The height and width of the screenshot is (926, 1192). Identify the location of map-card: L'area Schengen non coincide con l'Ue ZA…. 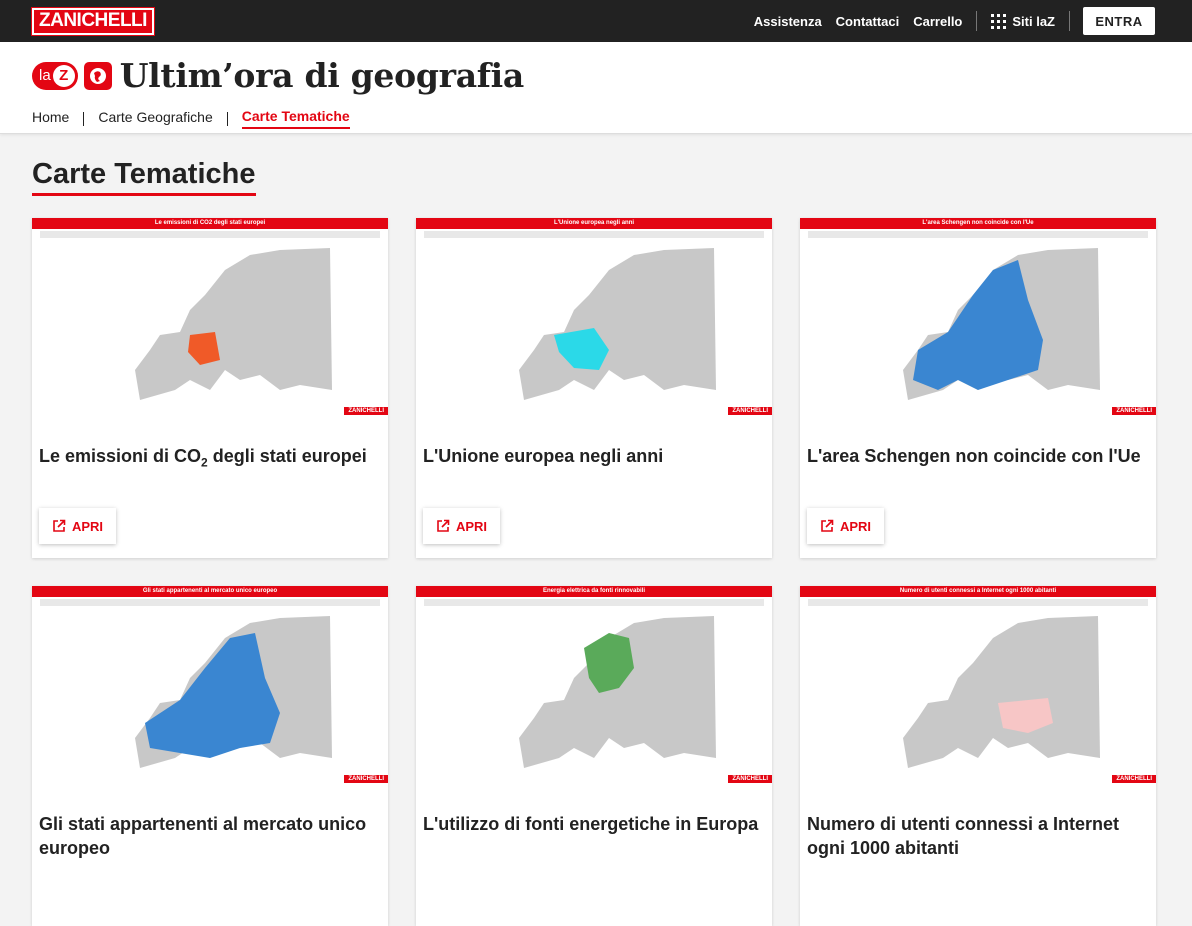
(978, 388).